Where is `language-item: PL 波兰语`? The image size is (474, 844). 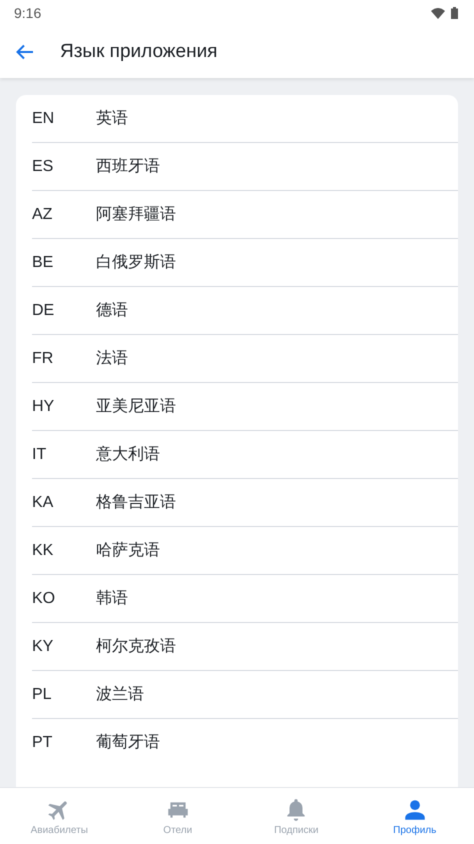 language-item: PL 波兰语 is located at coordinates (237, 694).